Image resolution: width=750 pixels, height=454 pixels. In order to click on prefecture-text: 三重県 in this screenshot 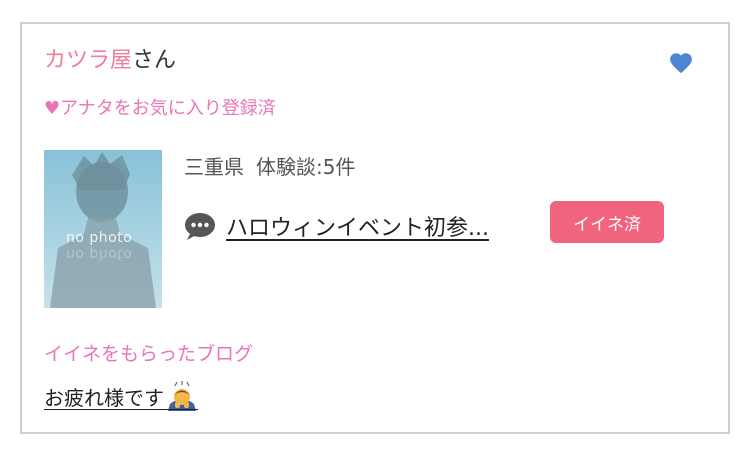, I will do `click(214, 167)`.